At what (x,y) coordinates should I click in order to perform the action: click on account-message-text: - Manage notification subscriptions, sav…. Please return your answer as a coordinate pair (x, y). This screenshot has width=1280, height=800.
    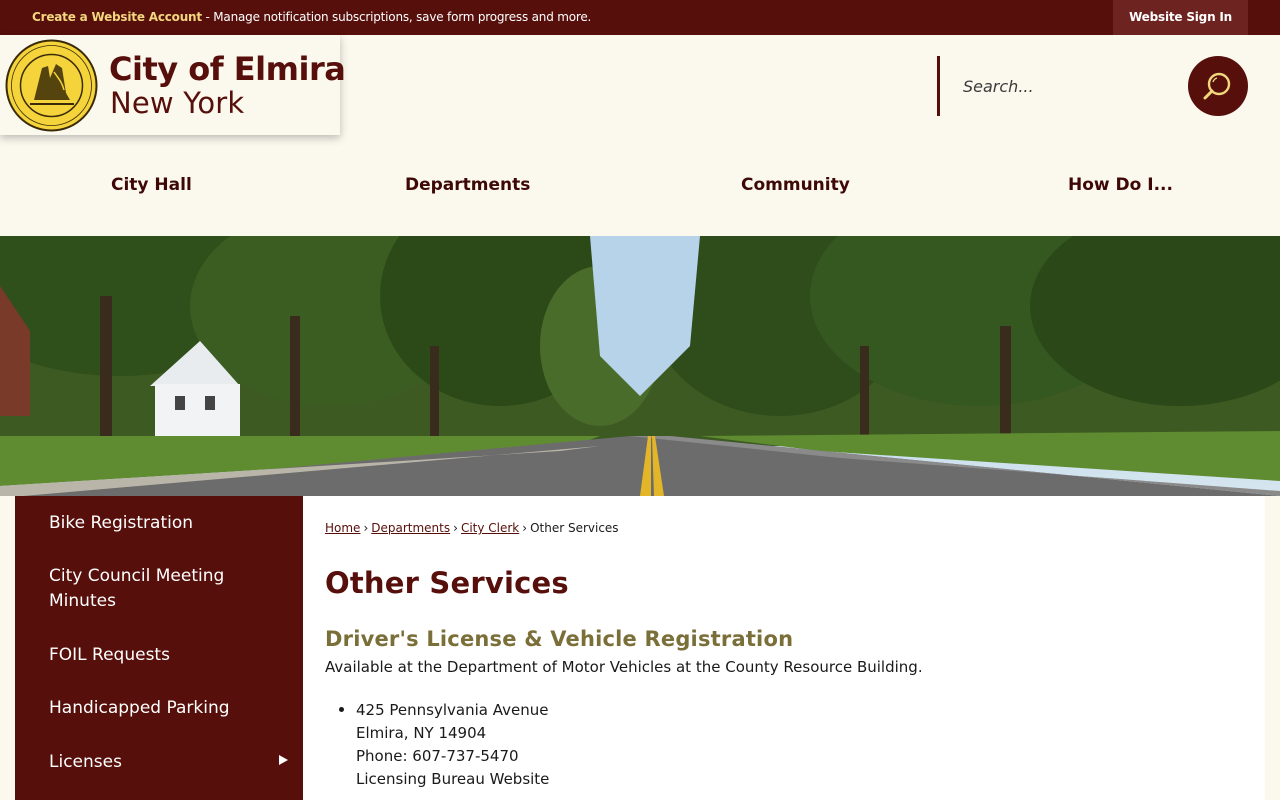
    Looking at the image, I should click on (396, 17).